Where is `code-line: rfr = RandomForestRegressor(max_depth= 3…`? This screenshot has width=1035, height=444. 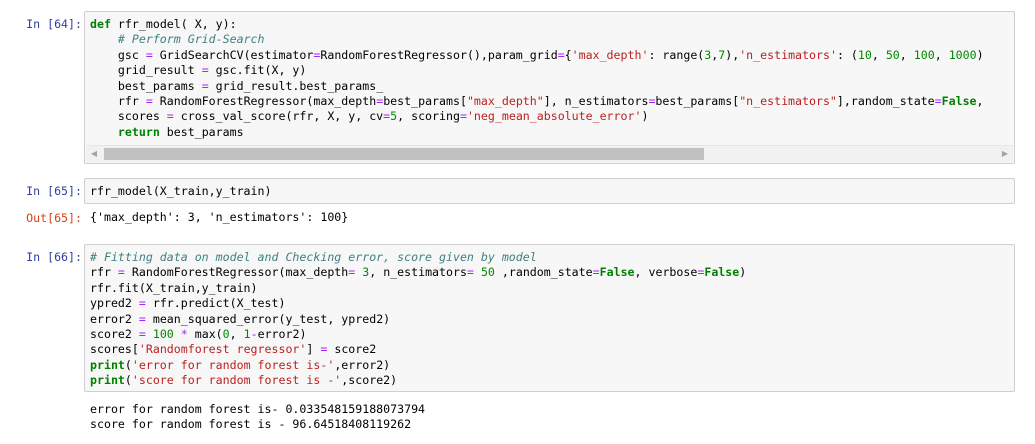
code-line: rfr = RandomForestRegressor(max_depth= 3… is located at coordinates (552, 272).